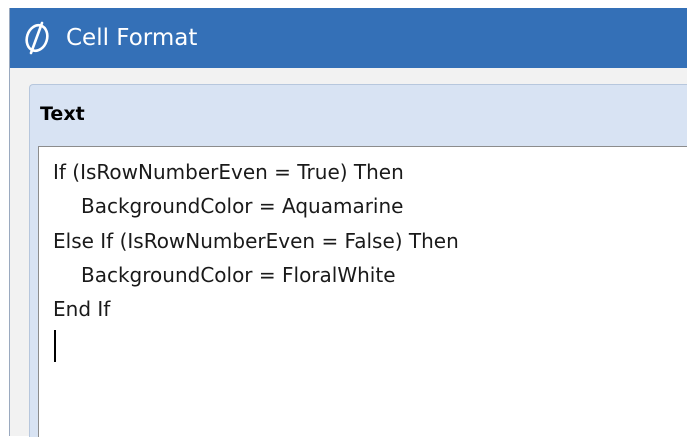  What do you see at coordinates (37, 38) in the screenshot?
I see `app-logo-icon` at bounding box center [37, 38].